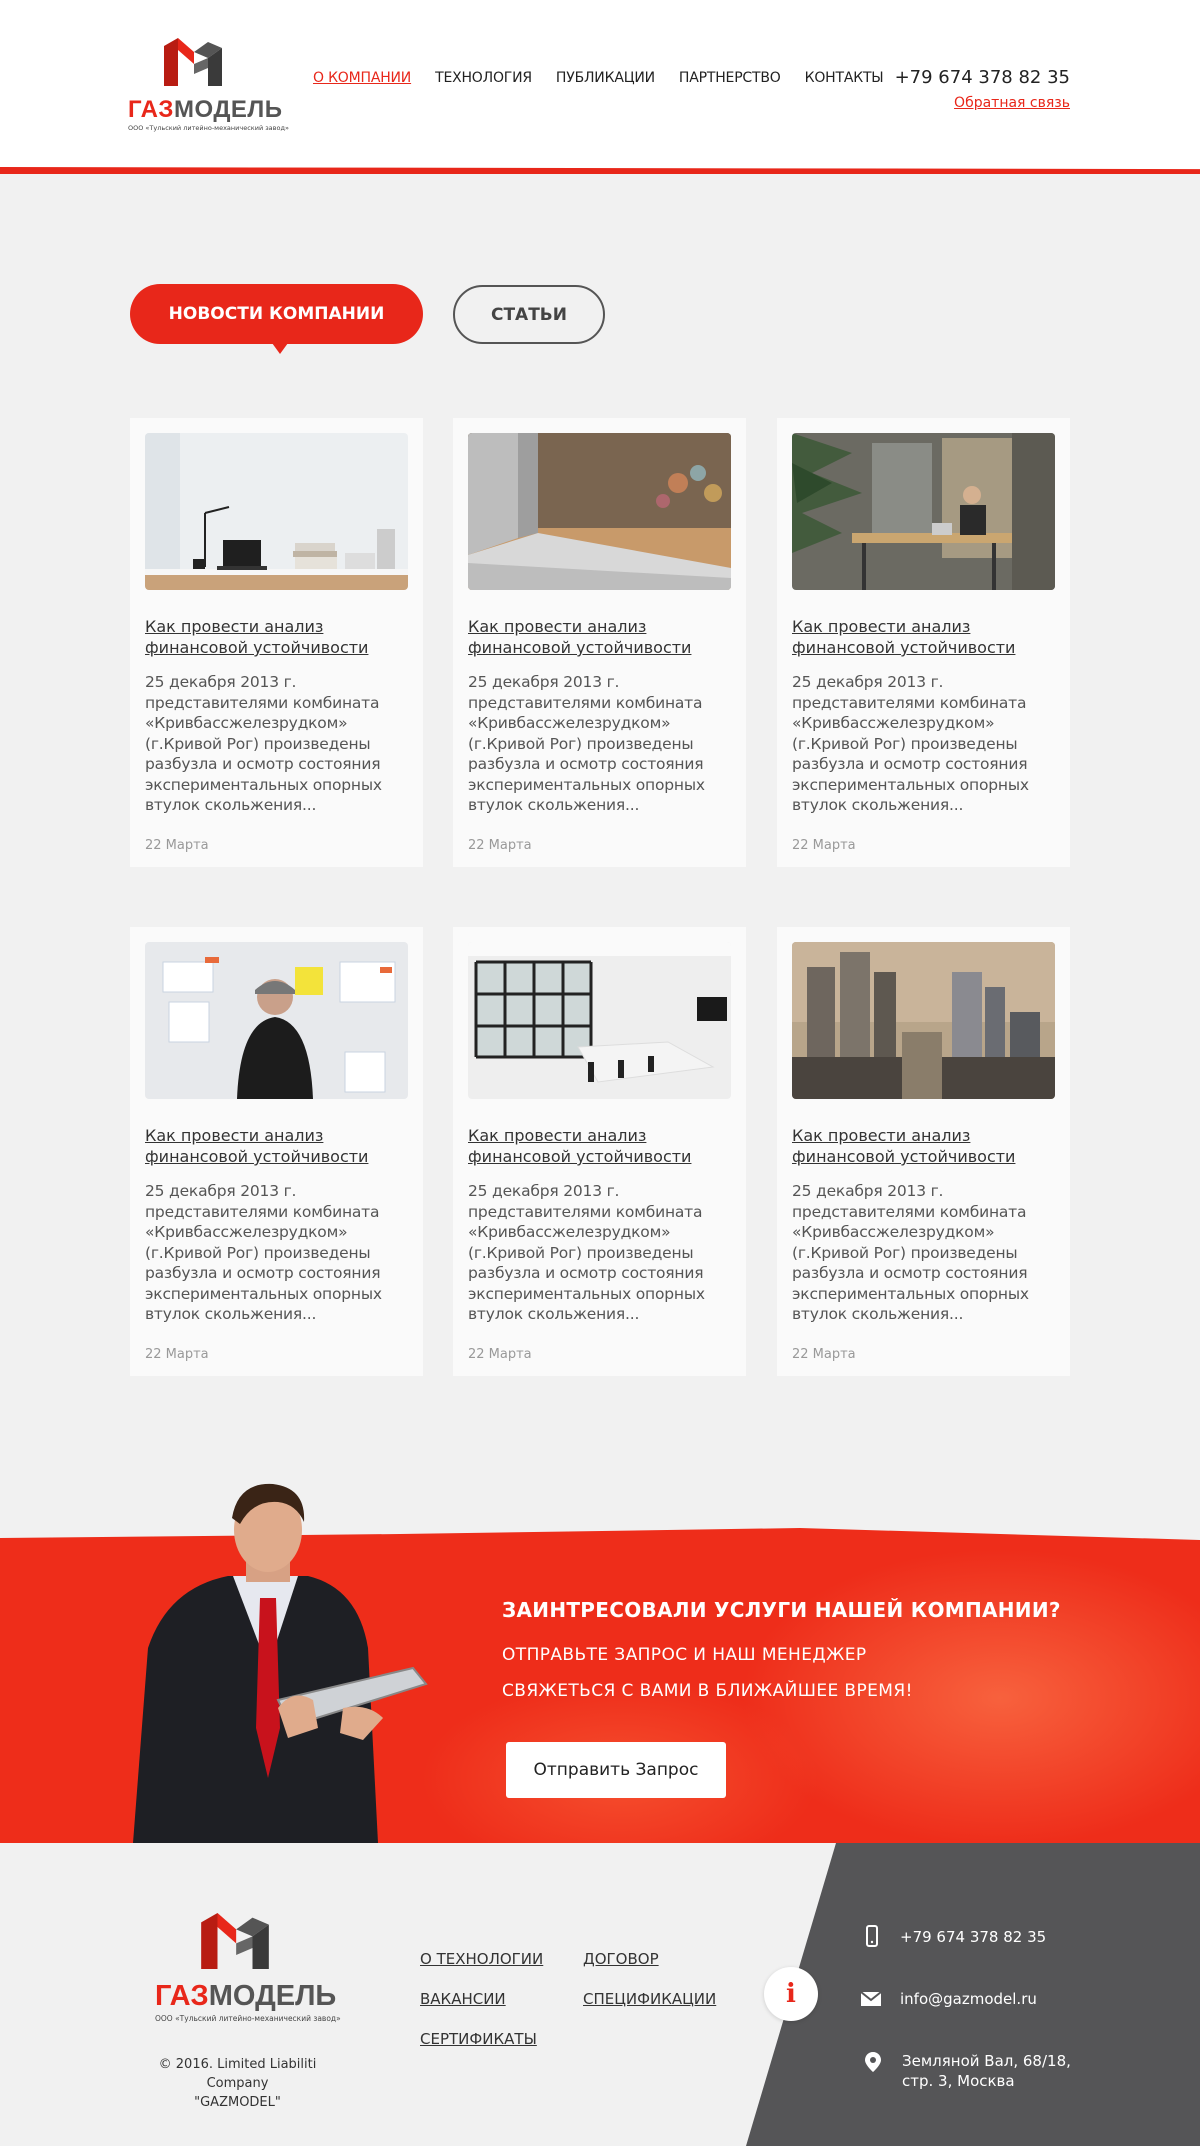 This screenshot has height=2146, width=1200. Describe the element at coordinates (276, 319) in the screenshot. I see `tab-company-news: Новости компании` at that location.